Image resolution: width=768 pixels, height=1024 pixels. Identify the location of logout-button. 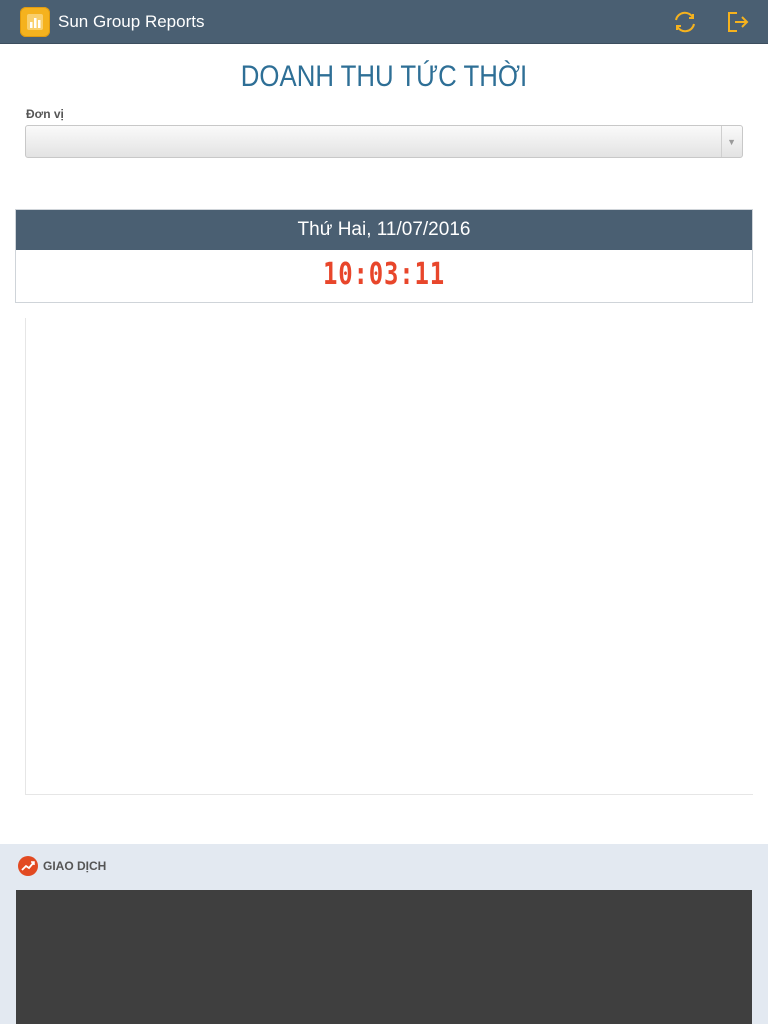
(738, 22).